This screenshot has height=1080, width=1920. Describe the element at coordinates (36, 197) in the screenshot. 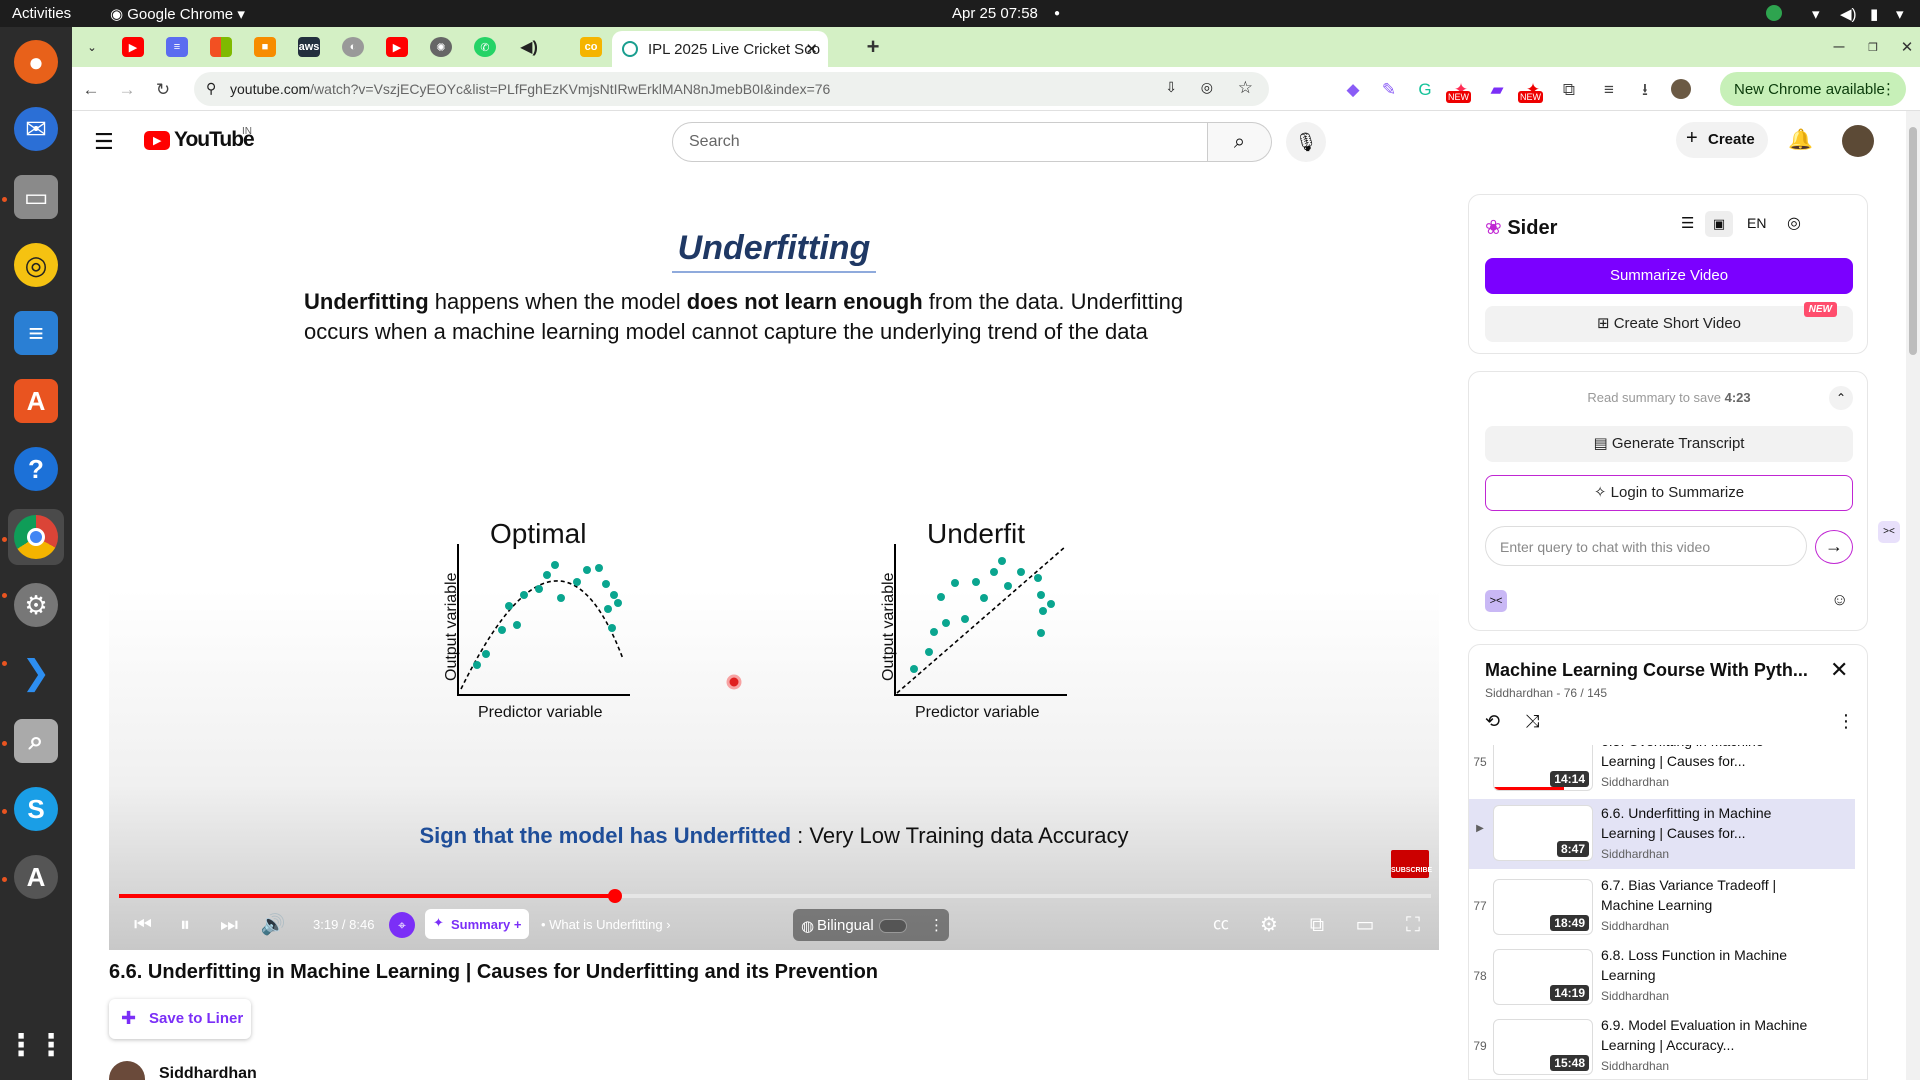

I see `dock-files: ▭` at that location.